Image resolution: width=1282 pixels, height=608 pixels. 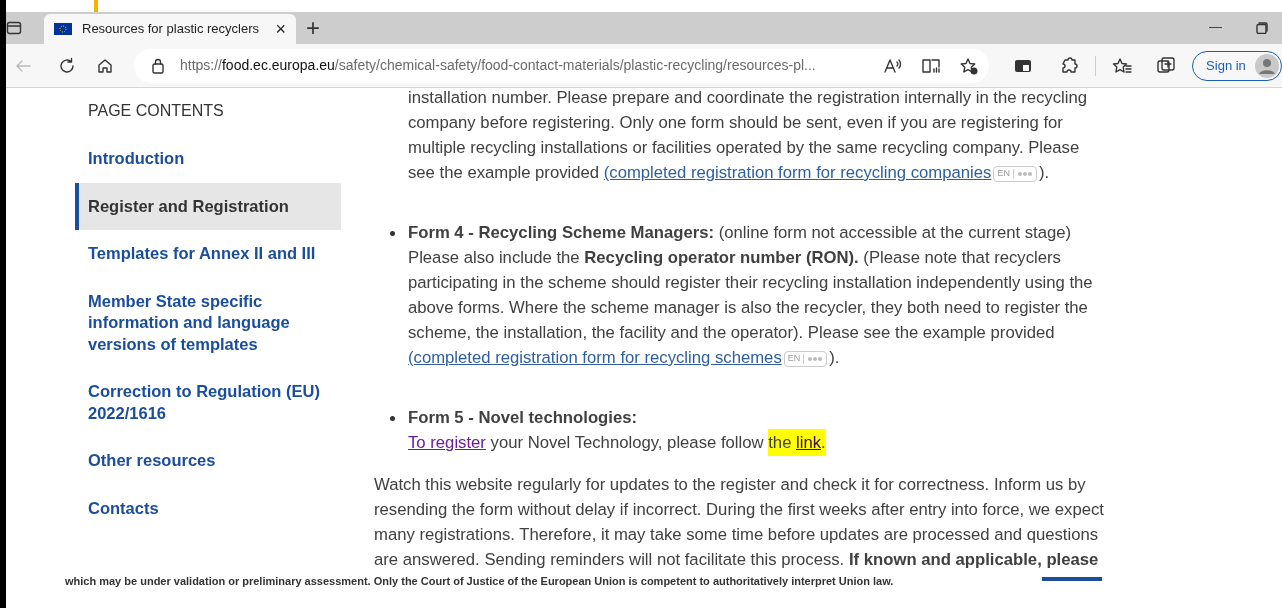 What do you see at coordinates (754, 430) in the screenshot?
I see `list-item-text: Form 5 - Novel technologies: To register your Novel Technology, please follow the link.` at bounding box center [754, 430].